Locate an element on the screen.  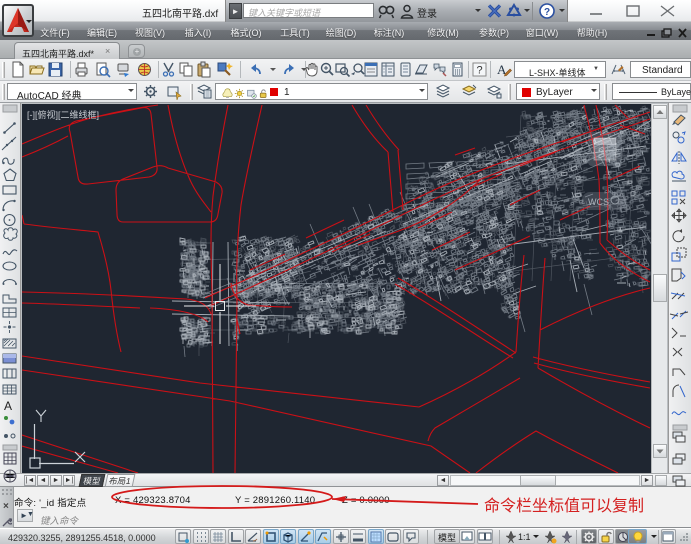
svg-text: [-][俯视][二维线框] is located at coordinates (63, 114).